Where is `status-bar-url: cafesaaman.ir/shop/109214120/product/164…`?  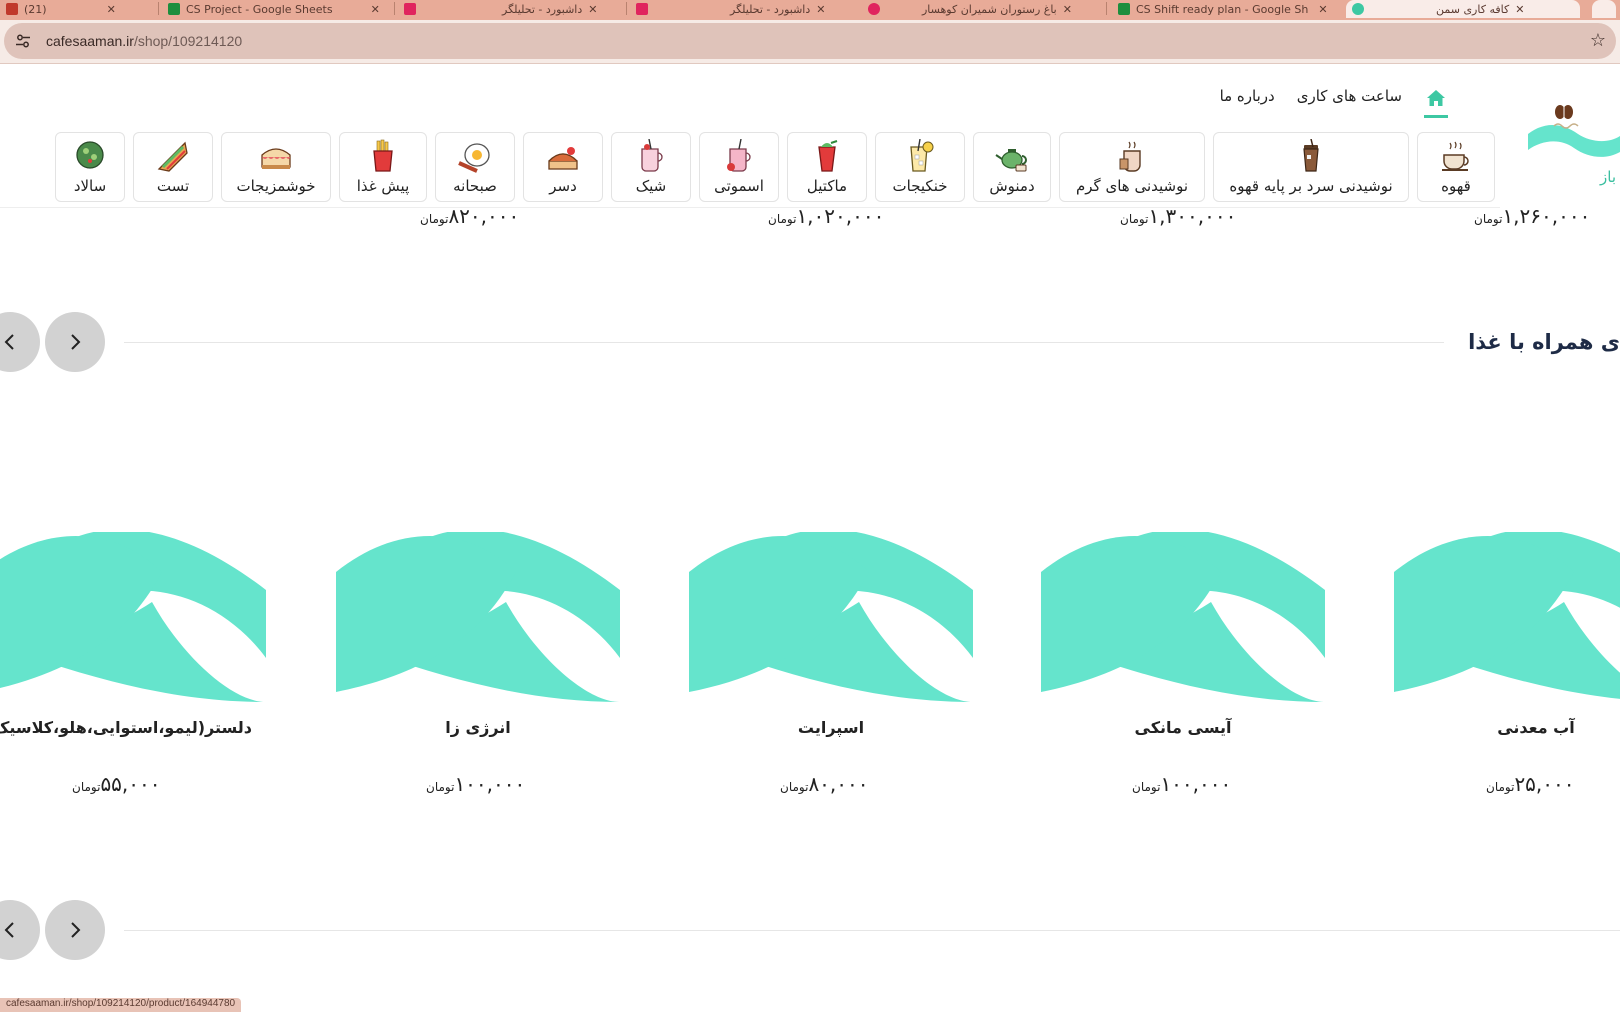
status-bar-url: cafesaaman.ir/shop/109214120/product/164… is located at coordinates (121, 1005).